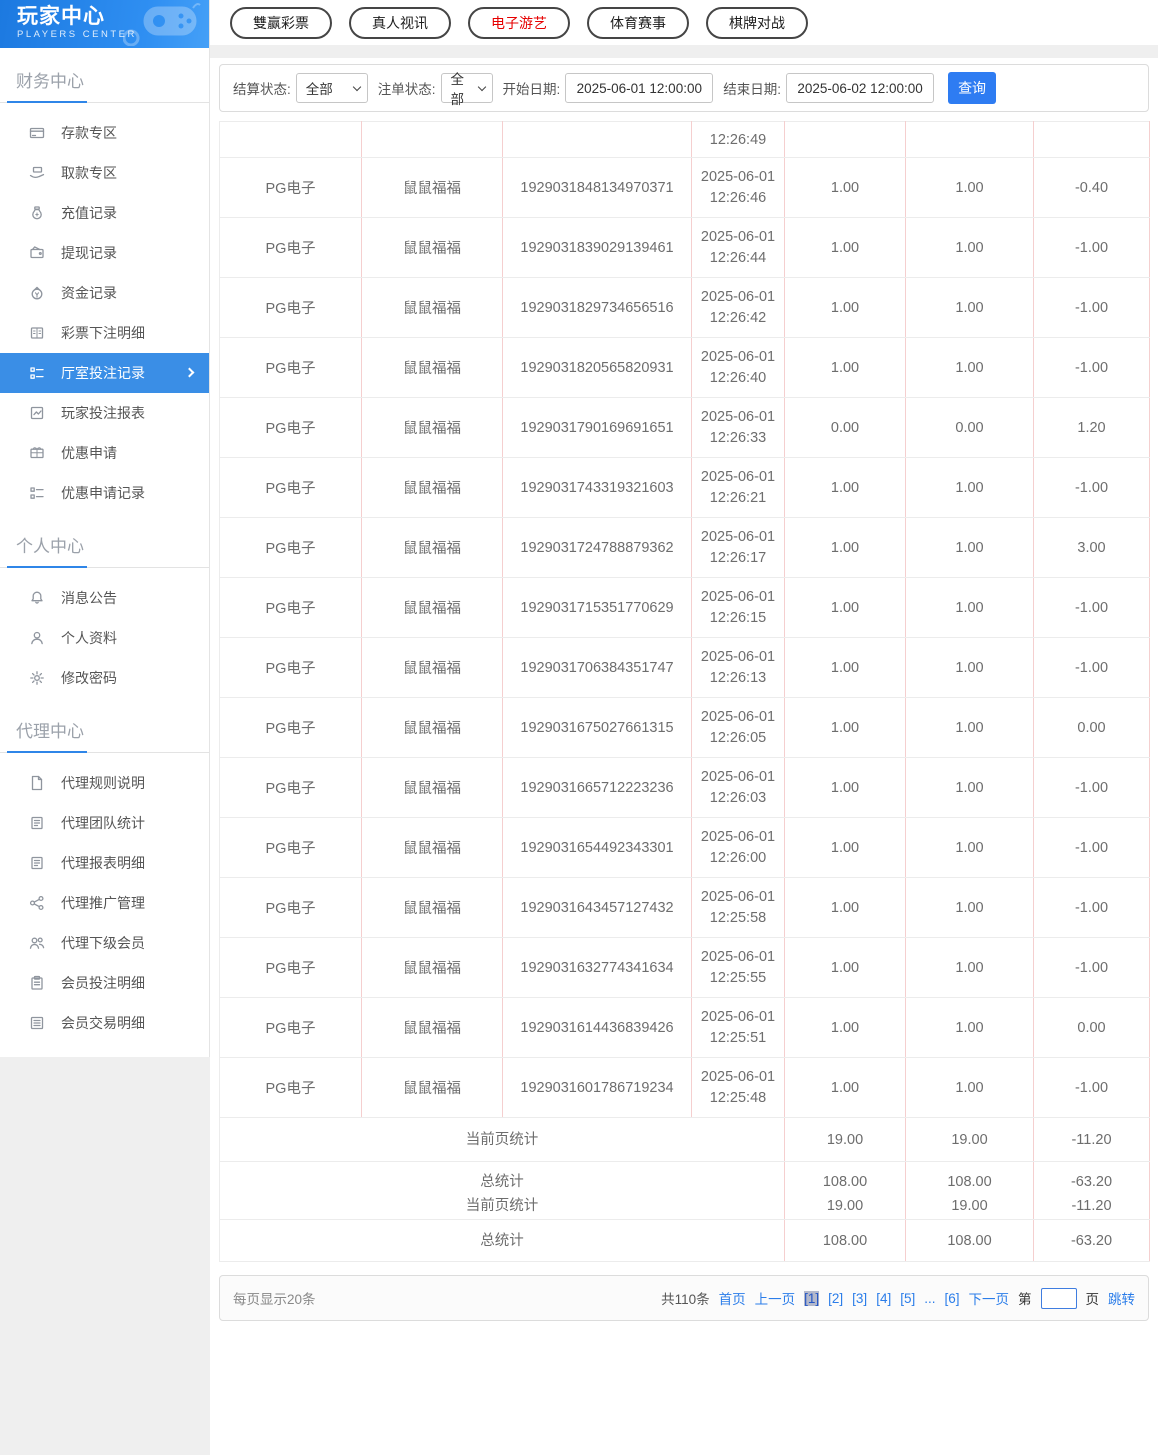 Image resolution: width=1158 pixels, height=1455 pixels. What do you see at coordinates (1121, 1298) in the screenshot?
I see `goto-button: 跳转` at bounding box center [1121, 1298].